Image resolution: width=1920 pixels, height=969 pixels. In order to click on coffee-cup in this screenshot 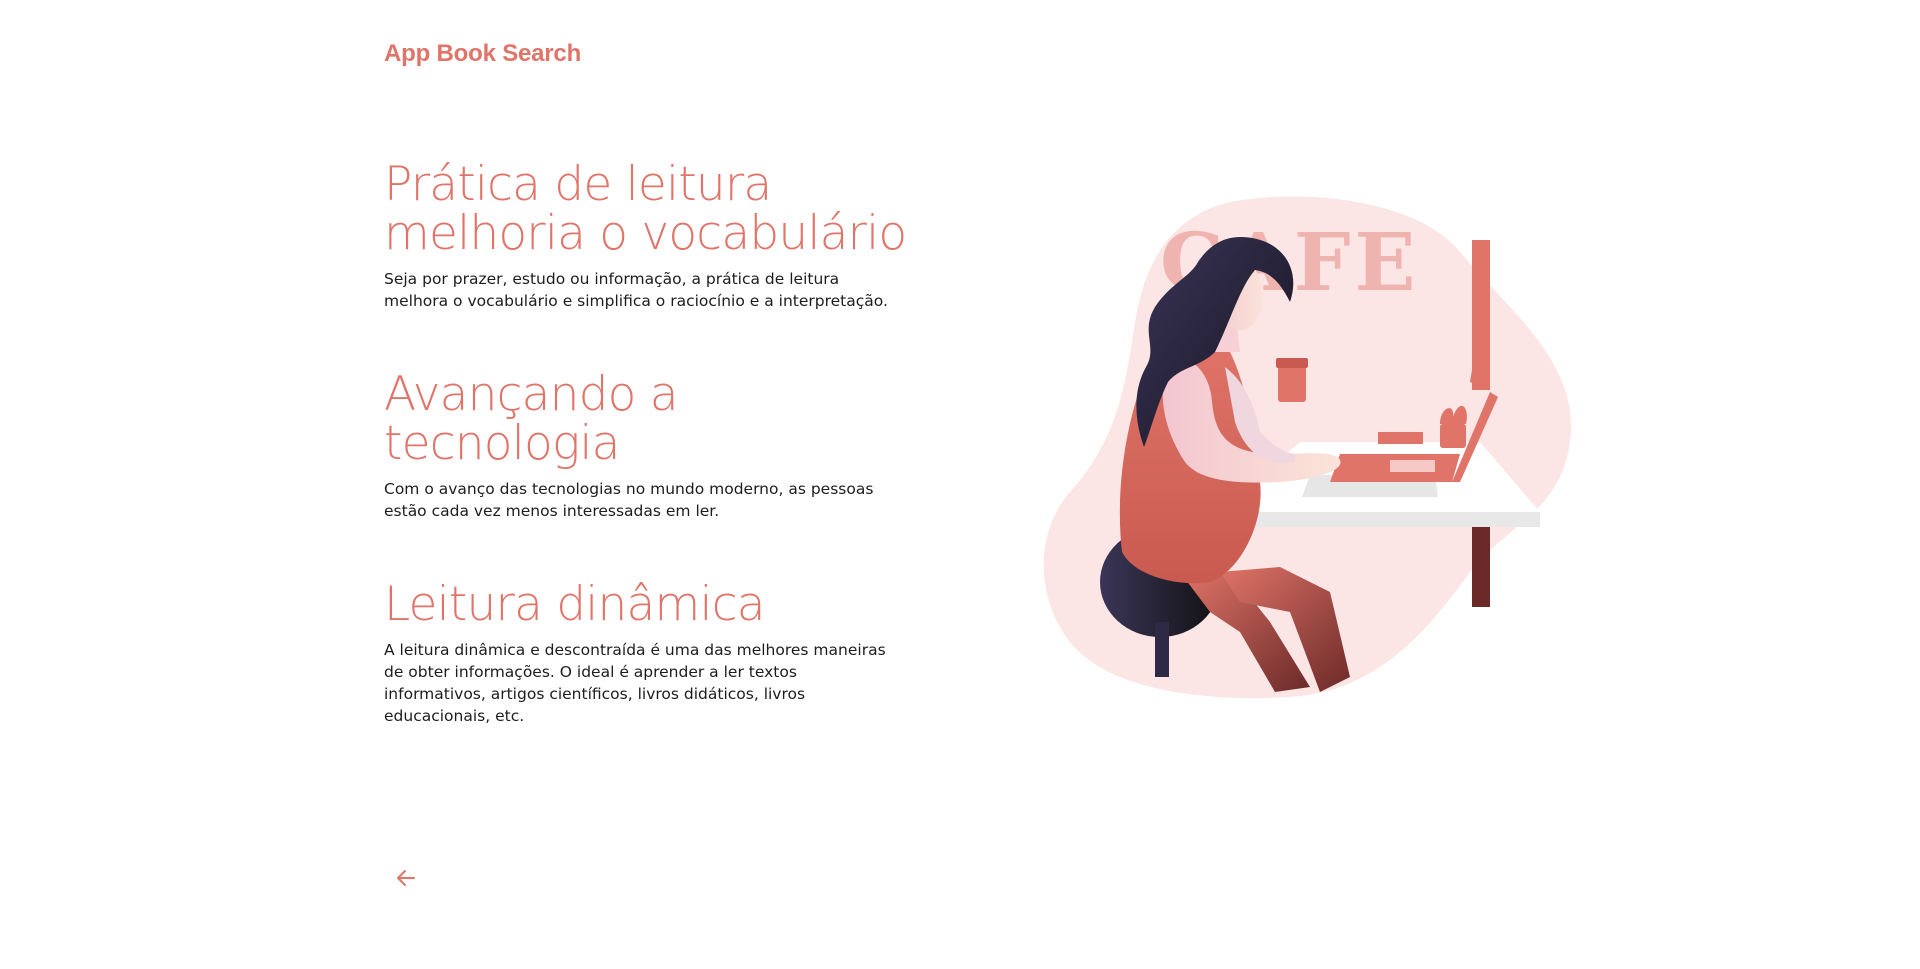, I will do `click(1292, 383)`.